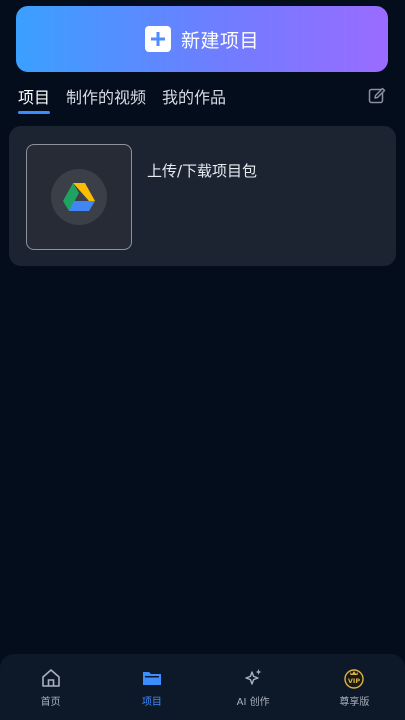 Image resolution: width=405 pixels, height=720 pixels. Describe the element at coordinates (202, 170) in the screenshot. I see `project-card-title: 上传/下载项目包` at that location.